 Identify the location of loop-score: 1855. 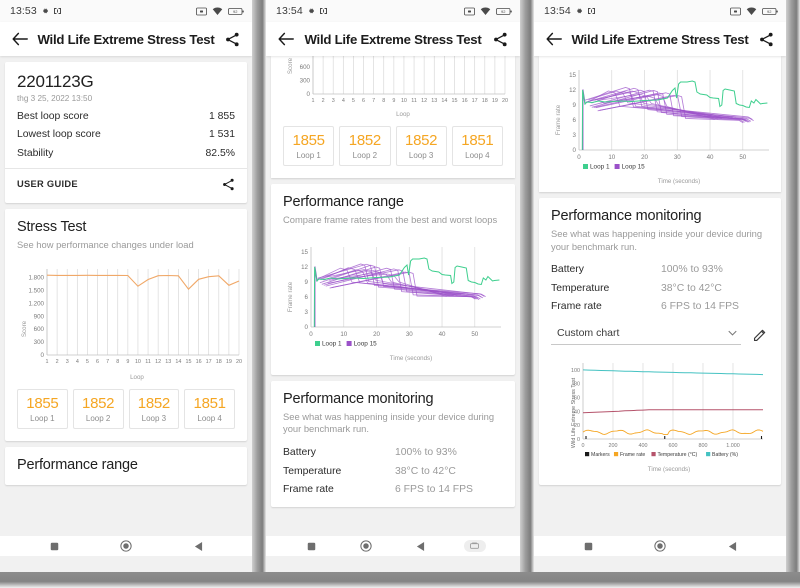
(308, 140).